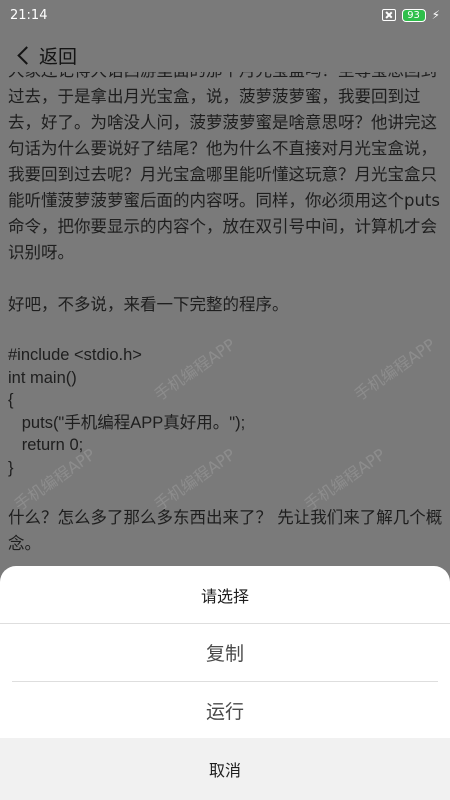  Describe the element at coordinates (388, 15) in the screenshot. I see `no-sim-icon` at that location.